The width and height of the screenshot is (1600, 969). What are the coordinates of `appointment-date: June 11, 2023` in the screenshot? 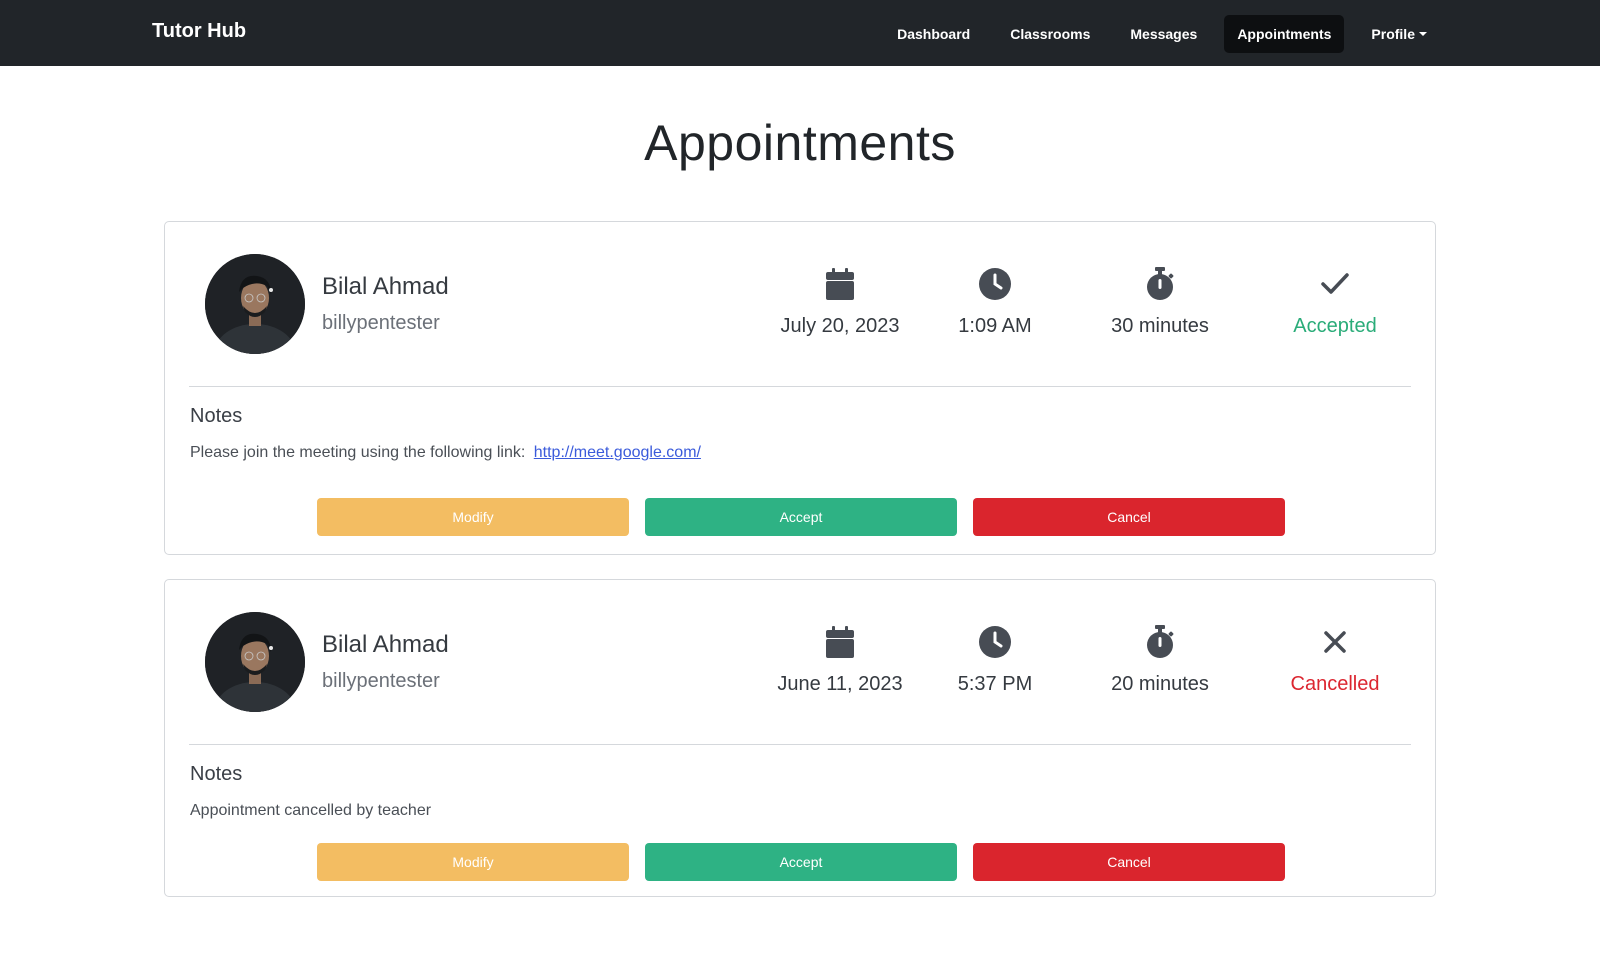 It's located at (840, 660).